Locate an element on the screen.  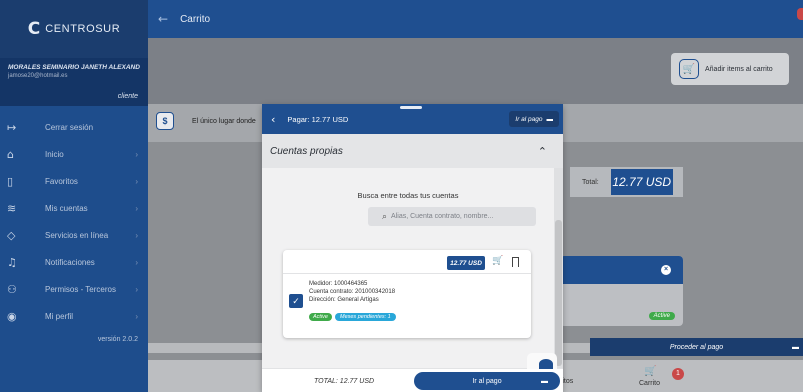
sidebar-item-label: Notificaciones is located at coordinates (70, 262).